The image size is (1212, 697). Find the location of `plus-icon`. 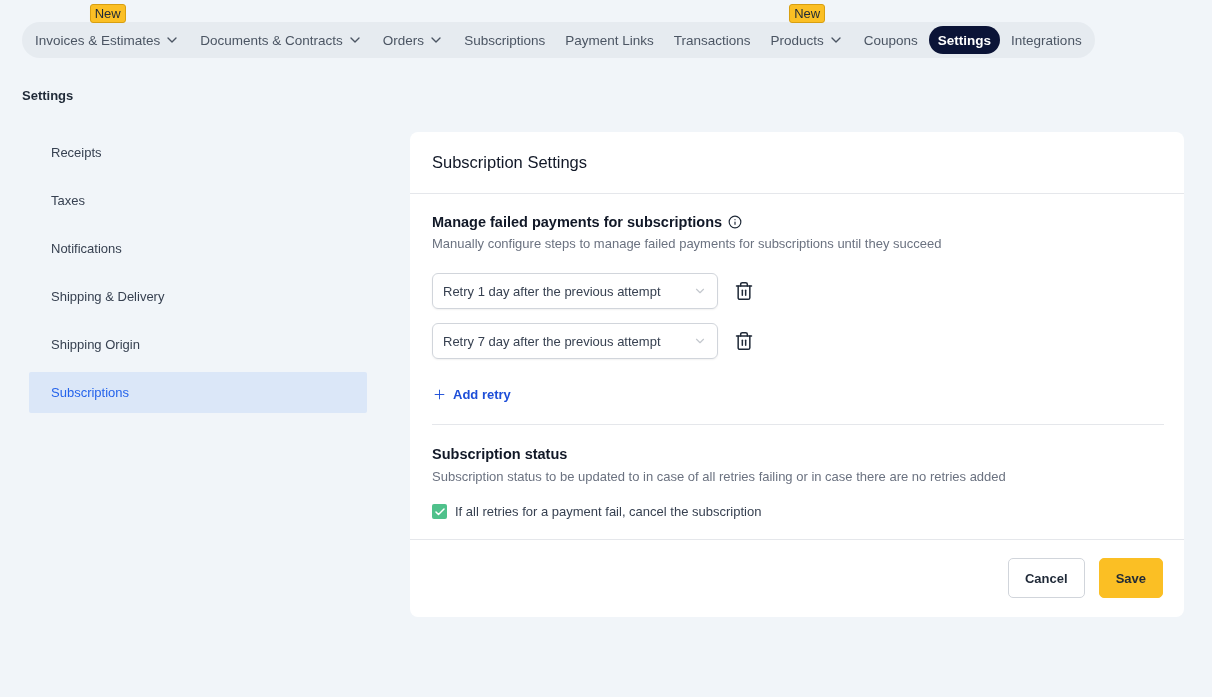

plus-icon is located at coordinates (439, 394).